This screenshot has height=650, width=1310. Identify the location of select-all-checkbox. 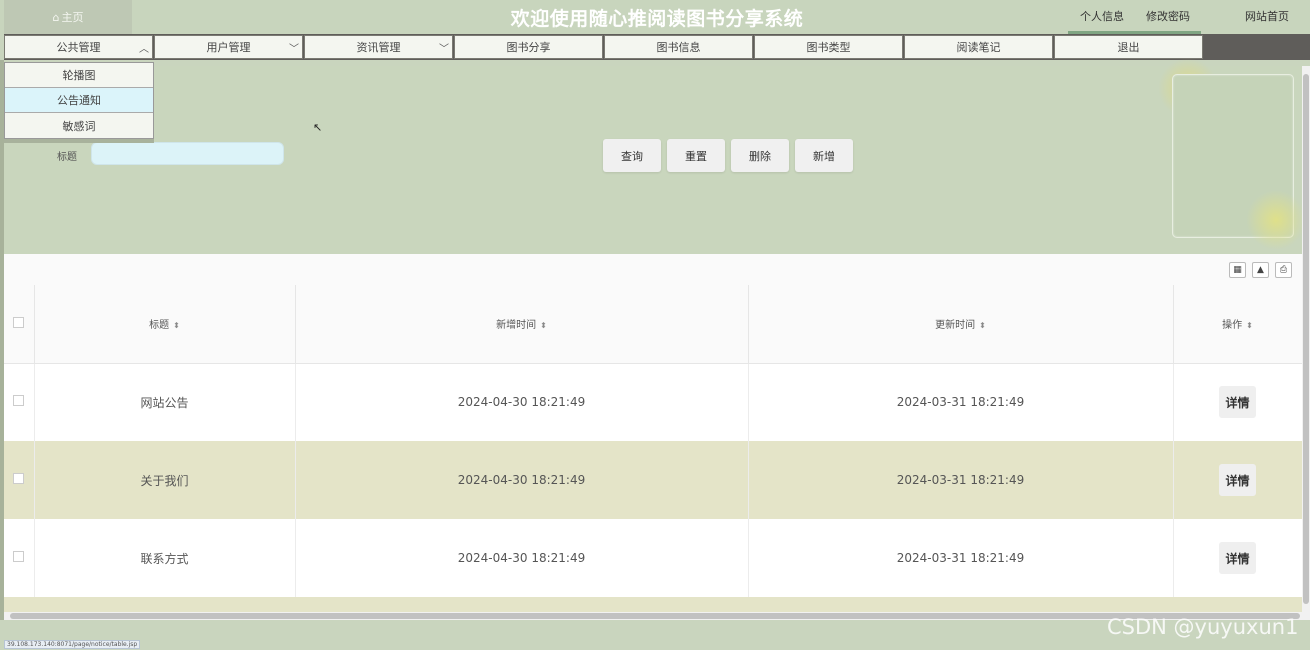
(19, 322).